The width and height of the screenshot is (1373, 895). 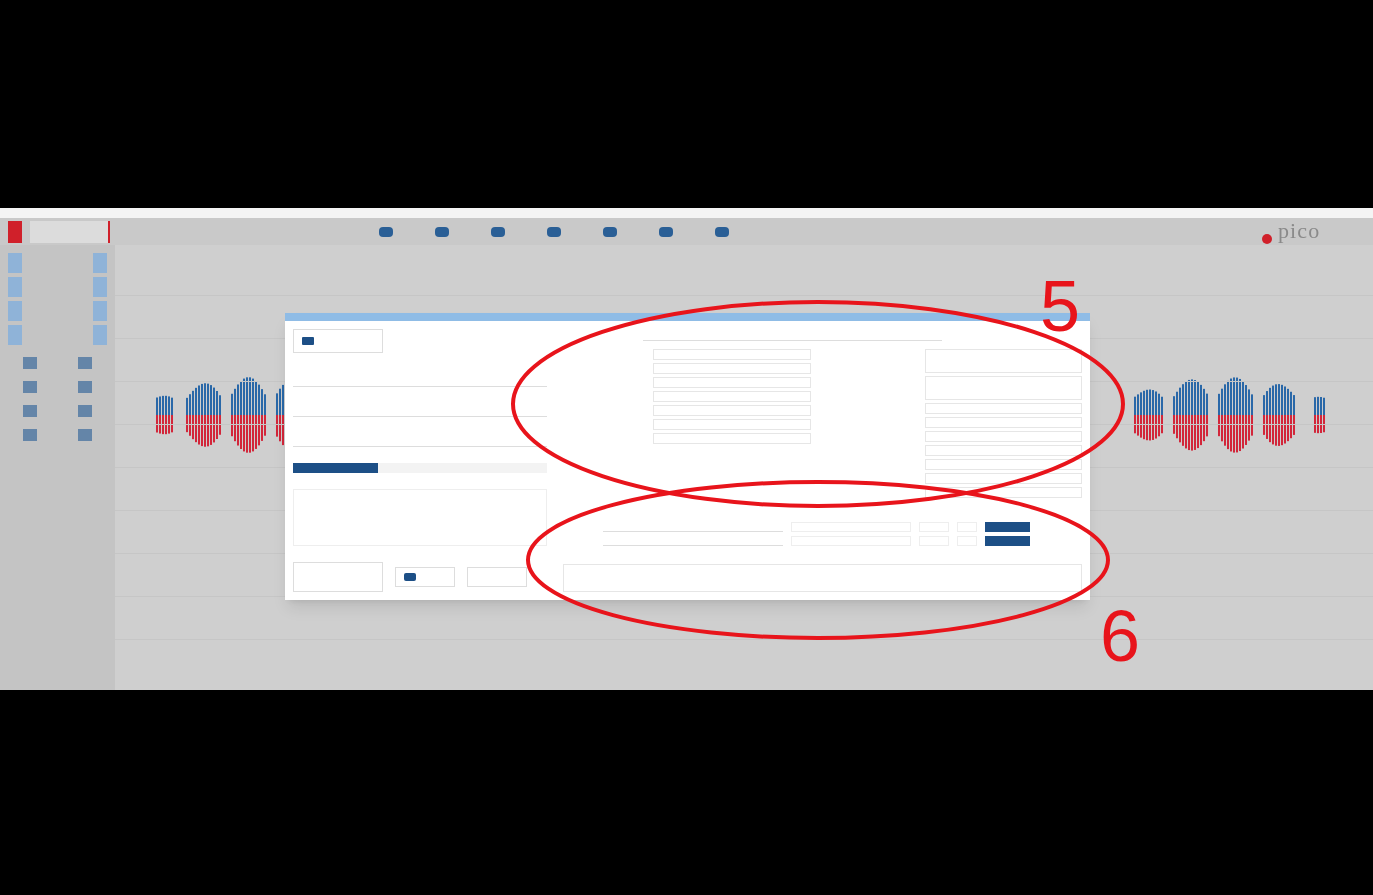 What do you see at coordinates (425, 577) in the screenshot?
I see `save-button` at bounding box center [425, 577].